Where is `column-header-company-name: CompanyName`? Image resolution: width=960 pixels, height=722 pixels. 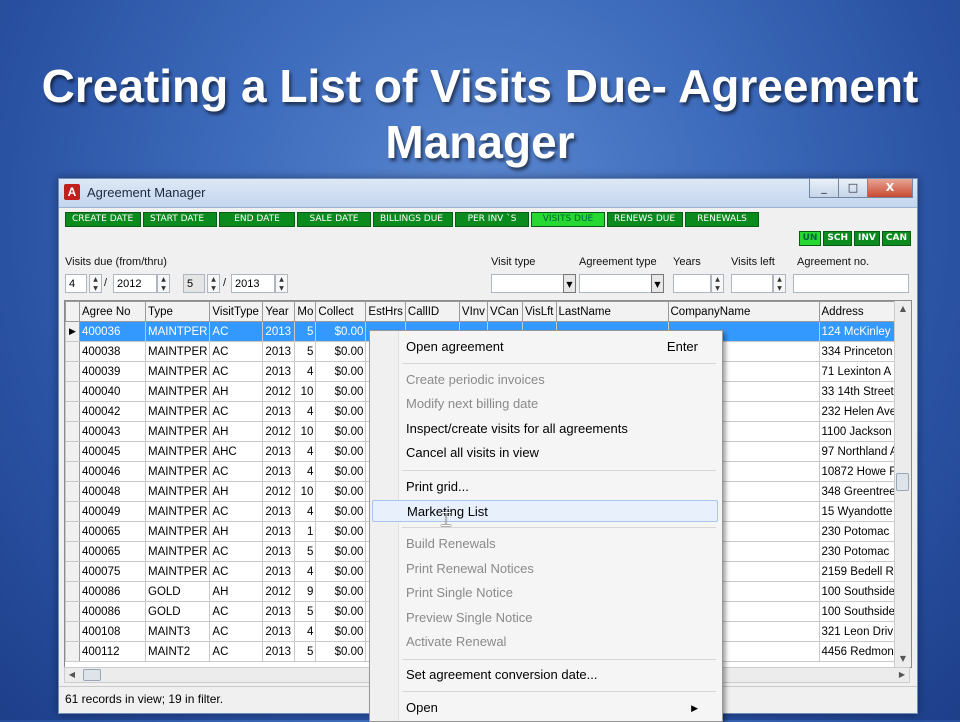
column-header-company-name: CompanyName is located at coordinates (743, 311).